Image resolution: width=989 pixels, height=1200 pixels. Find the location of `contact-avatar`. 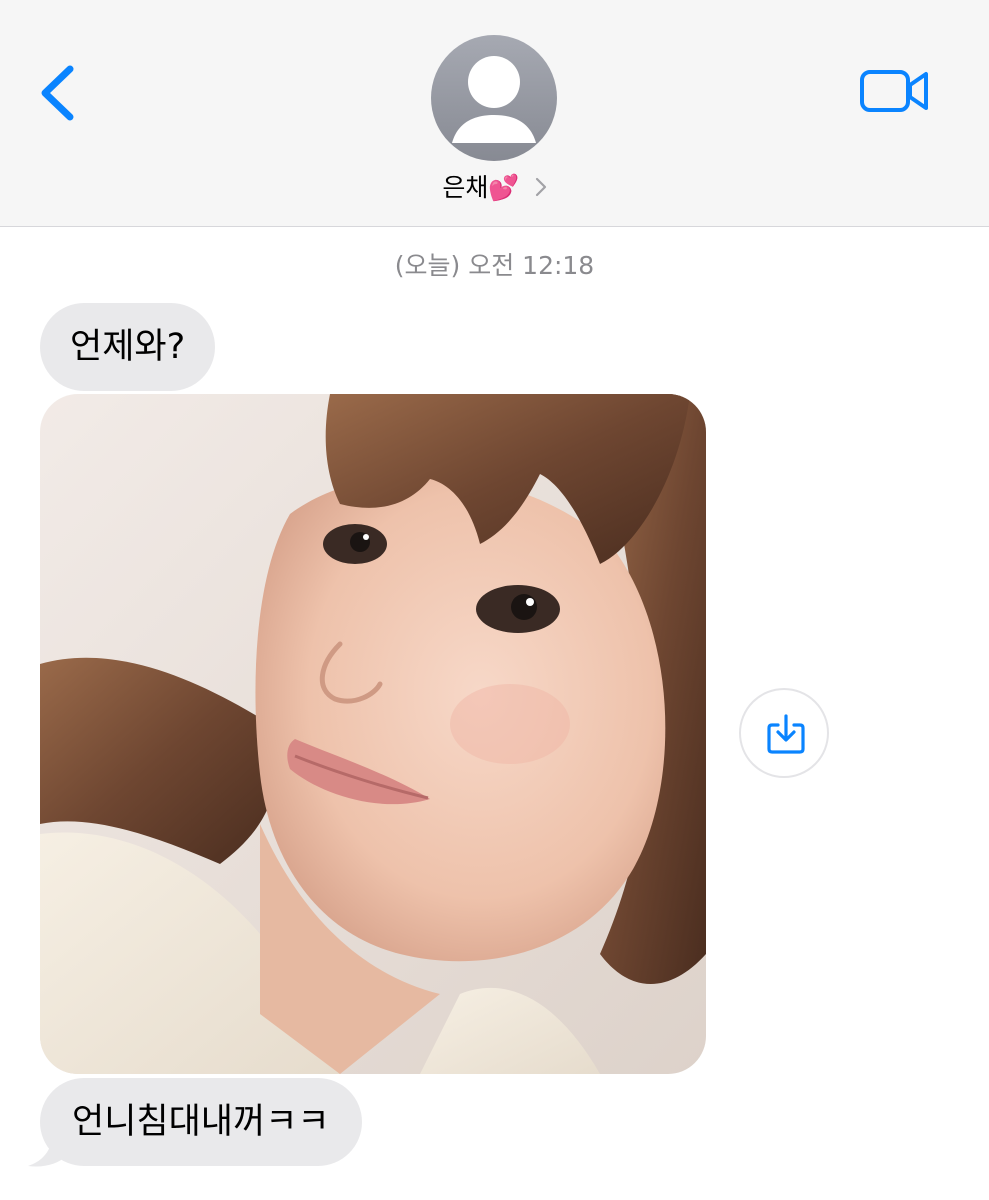

contact-avatar is located at coordinates (494, 98).